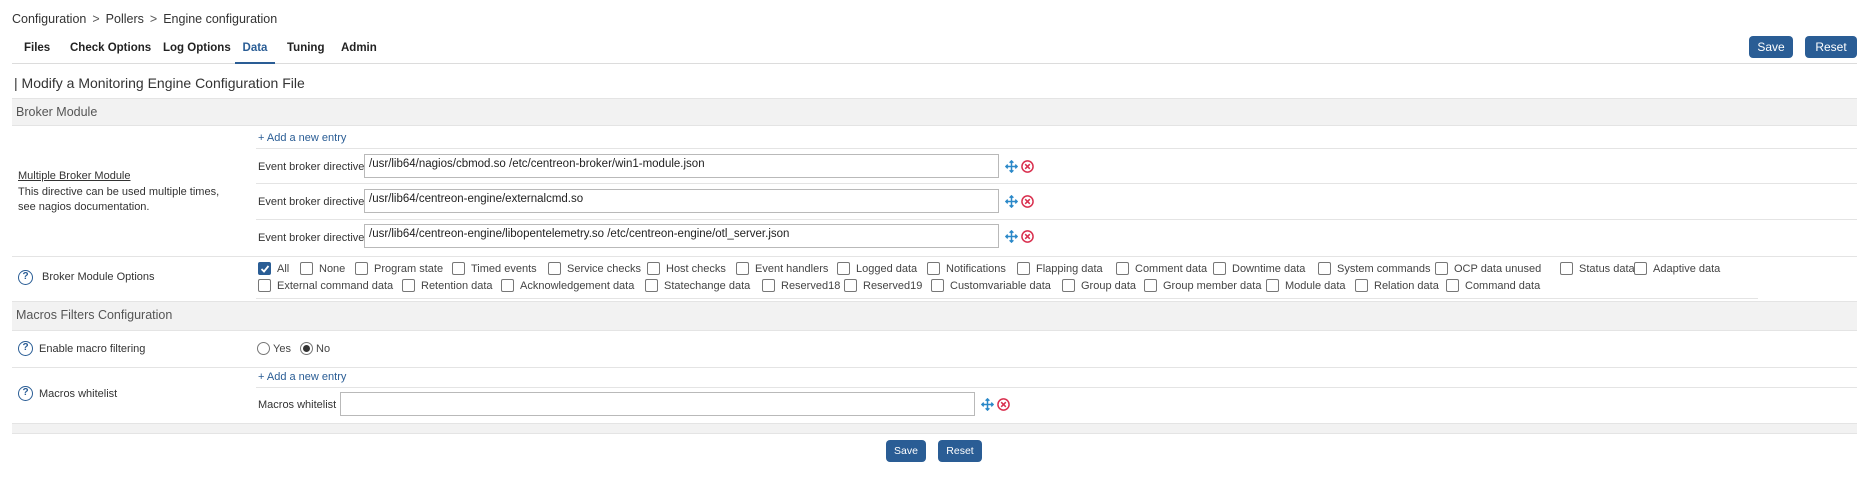  What do you see at coordinates (782, 268) in the screenshot?
I see `option-event-handlers-checkbox: Event handlers` at bounding box center [782, 268].